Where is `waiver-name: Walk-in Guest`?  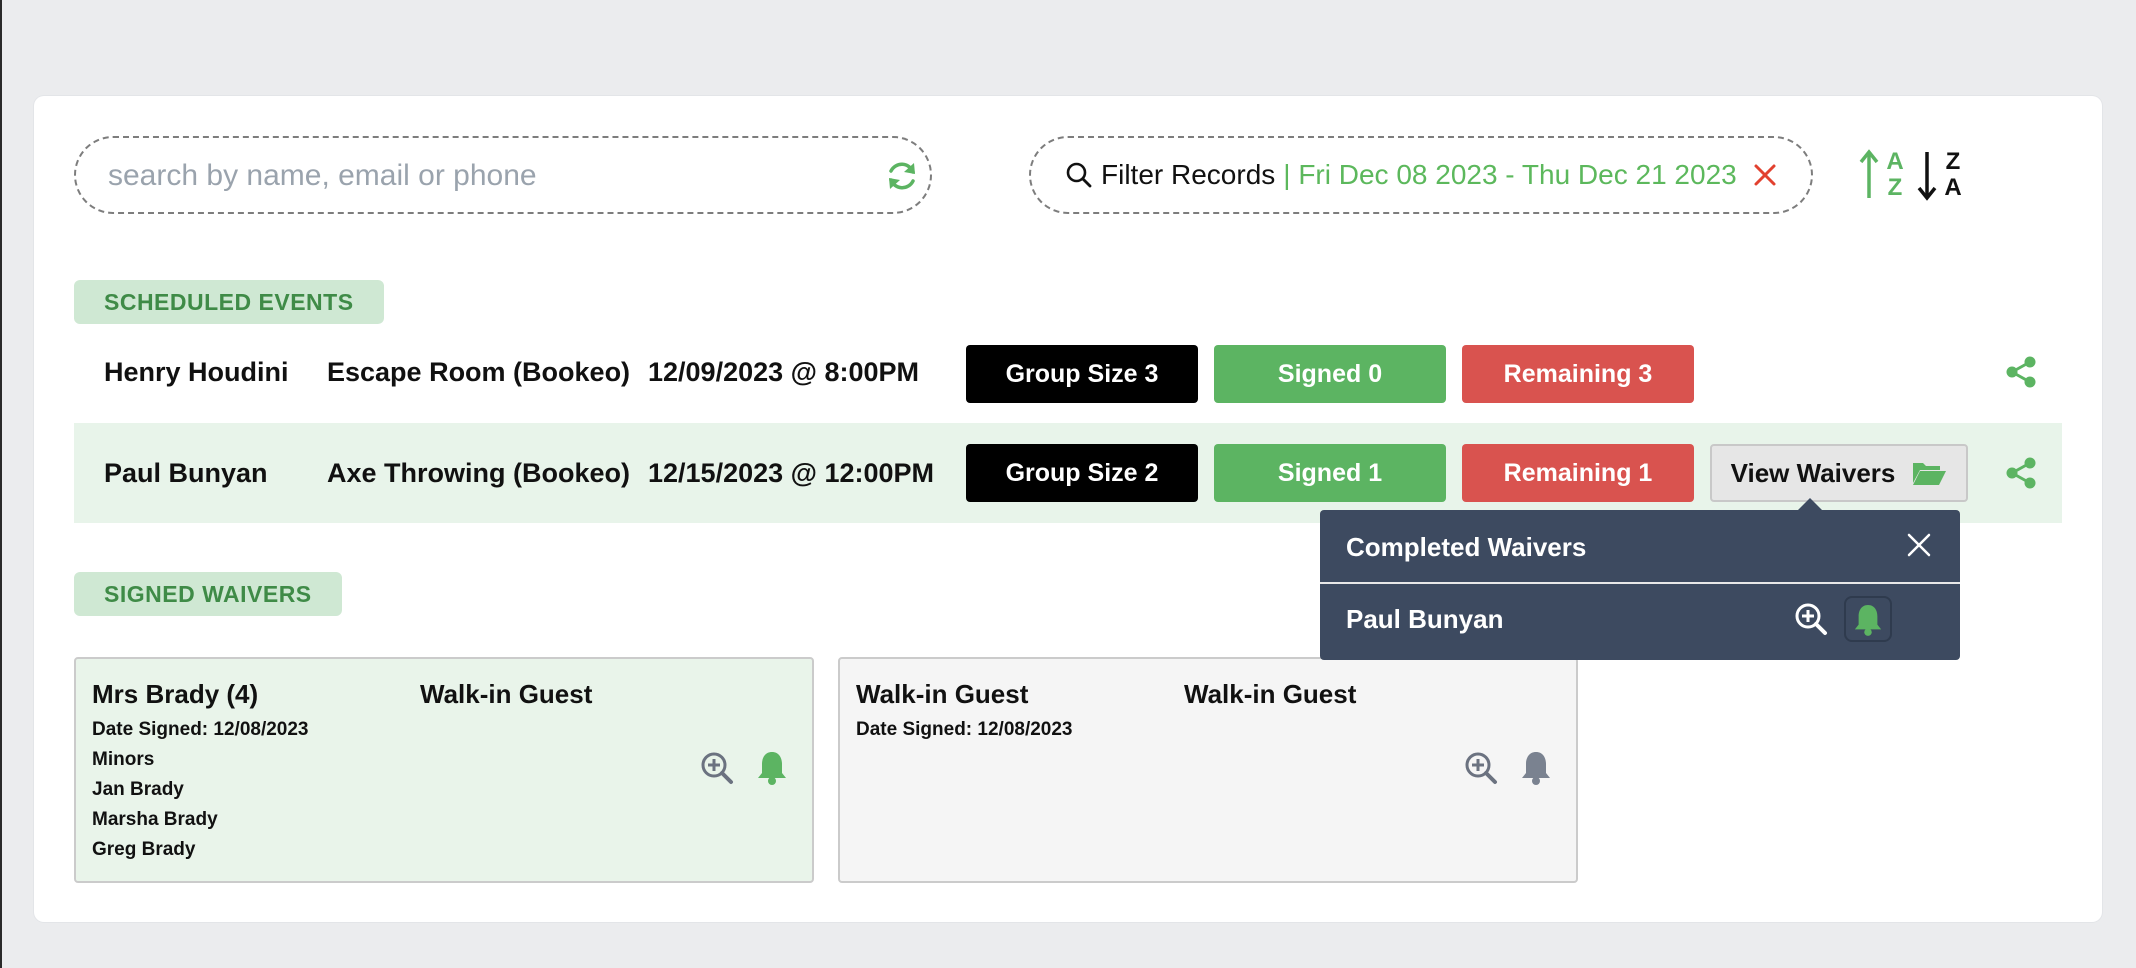
waiver-name: Walk-in Guest is located at coordinates (942, 694).